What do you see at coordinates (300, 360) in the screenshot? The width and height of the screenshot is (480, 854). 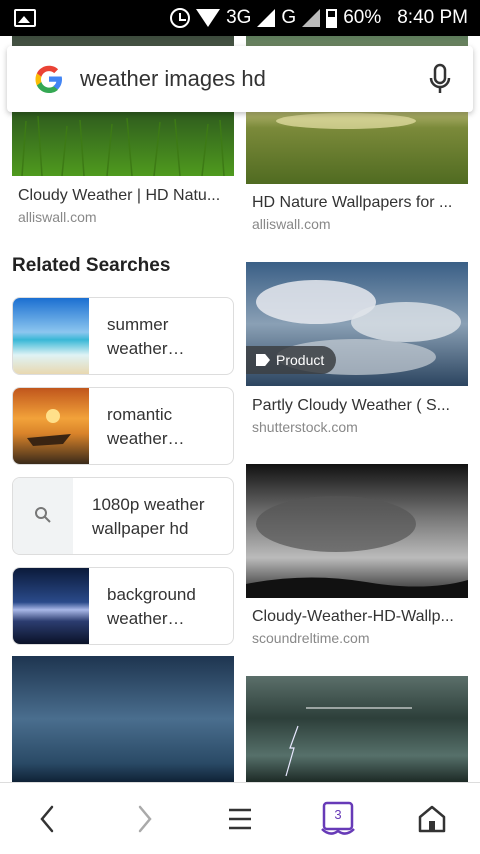 I see `product-badge-label: Product` at bounding box center [300, 360].